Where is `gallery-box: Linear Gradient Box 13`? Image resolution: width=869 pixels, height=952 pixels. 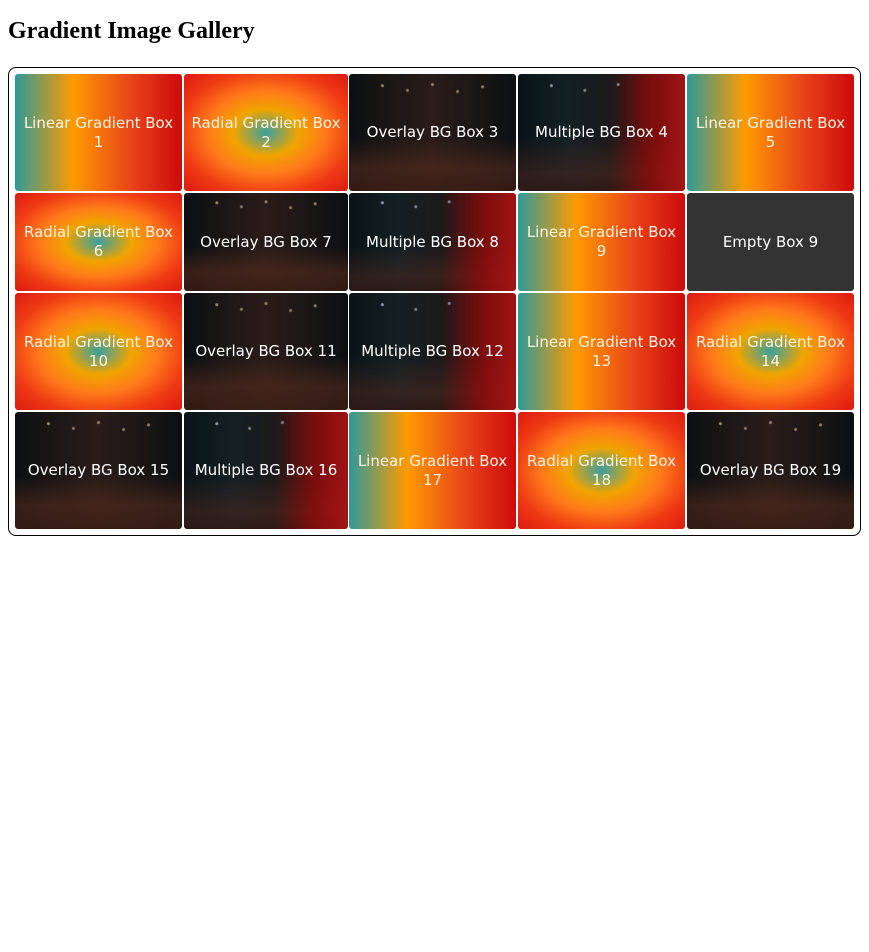
gallery-box: Linear Gradient Box 13 is located at coordinates (601, 351).